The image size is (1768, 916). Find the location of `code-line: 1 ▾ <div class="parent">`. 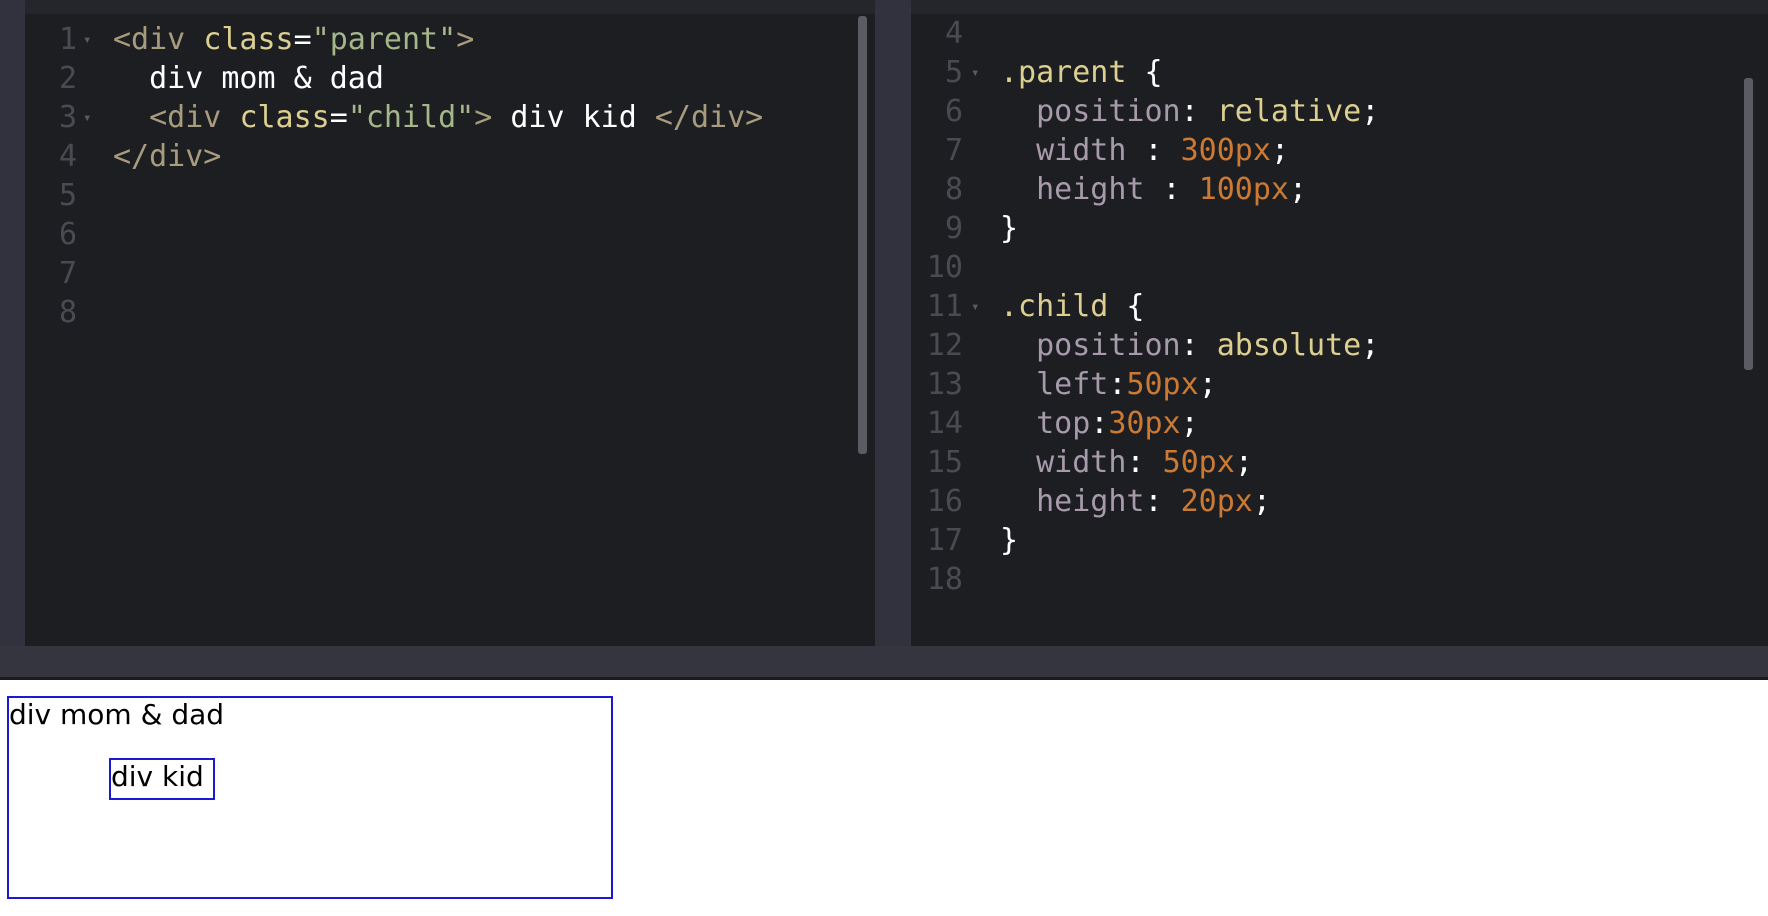

code-line: 1 ▾ <div class="parent"> is located at coordinates (450, 40).